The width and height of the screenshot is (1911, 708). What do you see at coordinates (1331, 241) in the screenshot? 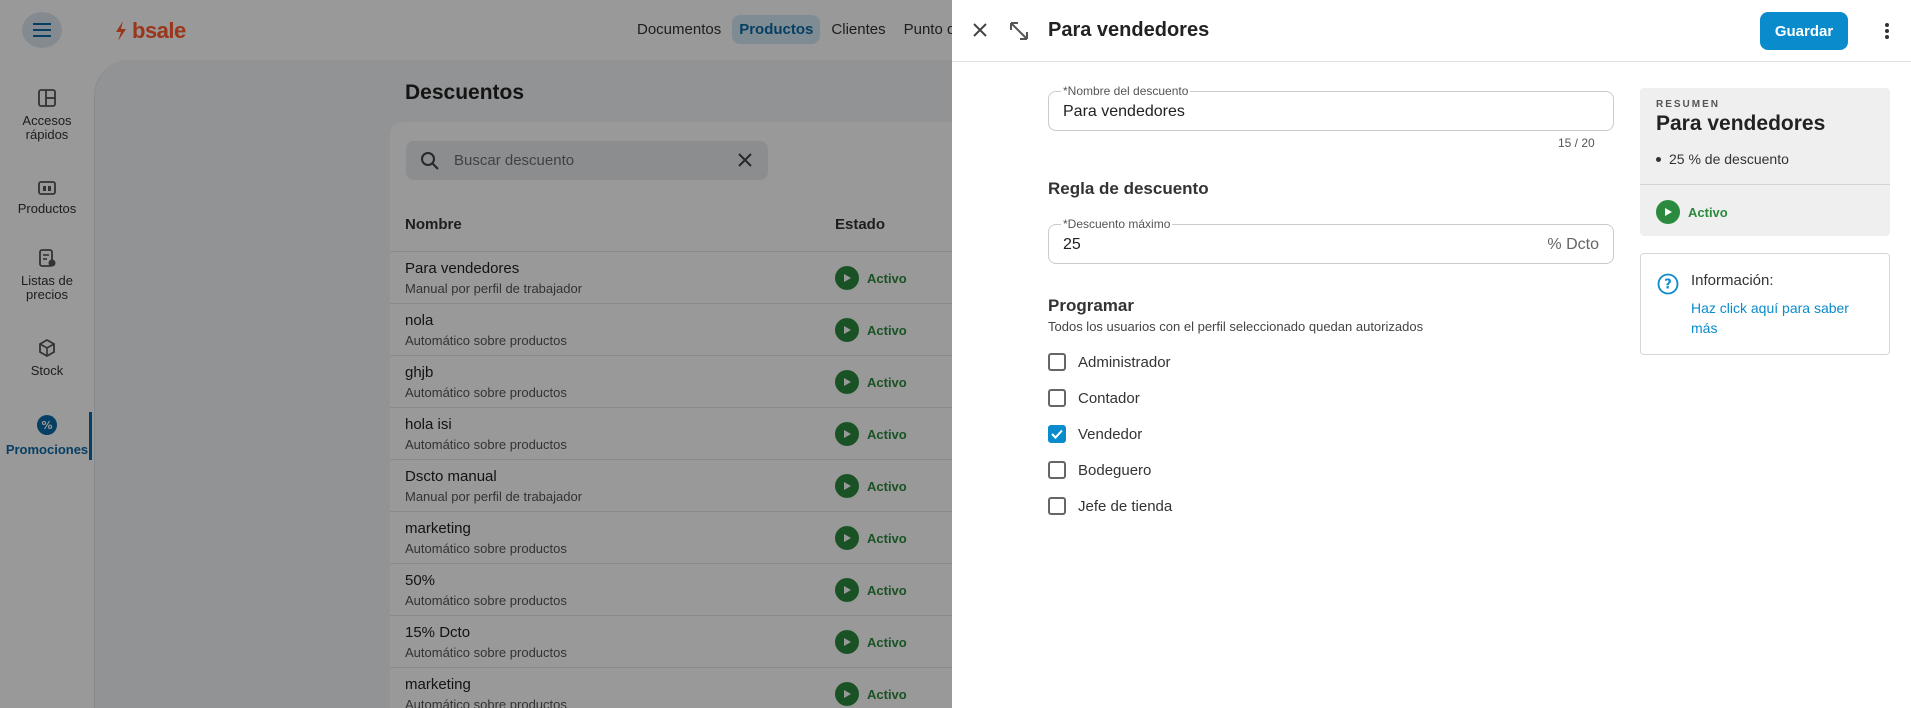
I see `max-discount-field: *Descuento máximo 25 % Dcto` at bounding box center [1331, 241].